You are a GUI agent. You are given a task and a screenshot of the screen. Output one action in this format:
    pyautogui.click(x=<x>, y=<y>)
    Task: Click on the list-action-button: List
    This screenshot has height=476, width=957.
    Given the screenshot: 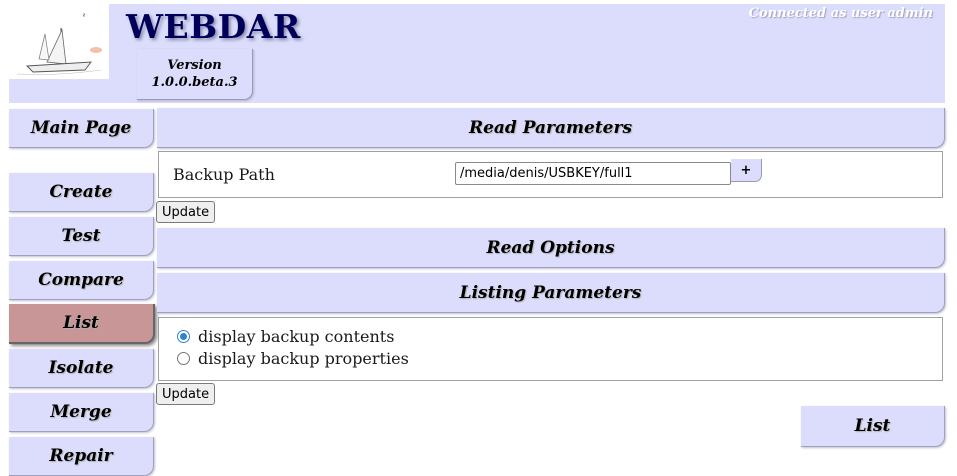 What is the action you would take?
    pyautogui.click(x=873, y=426)
    